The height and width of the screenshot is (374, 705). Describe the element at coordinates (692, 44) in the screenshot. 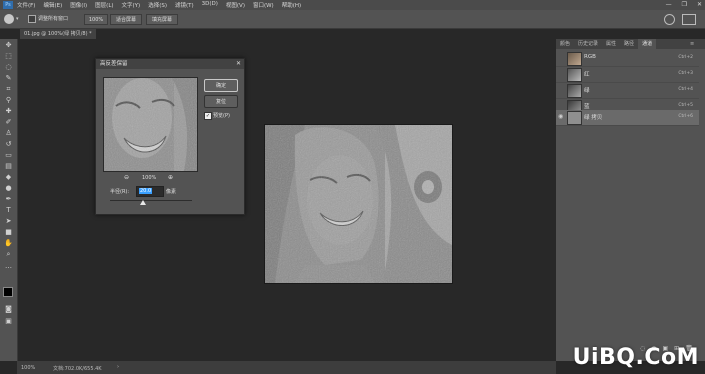

I see `panel-menu-icon: ≡` at that location.